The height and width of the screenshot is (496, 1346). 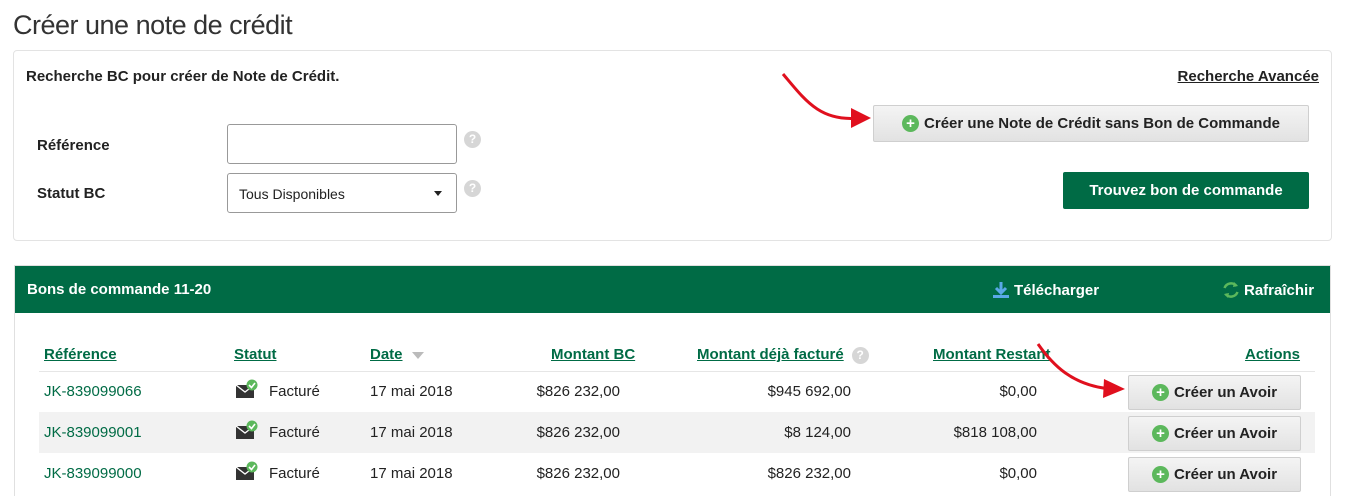 I want to click on find-po-button: Trouvez bon de commande, so click(x=1186, y=190).